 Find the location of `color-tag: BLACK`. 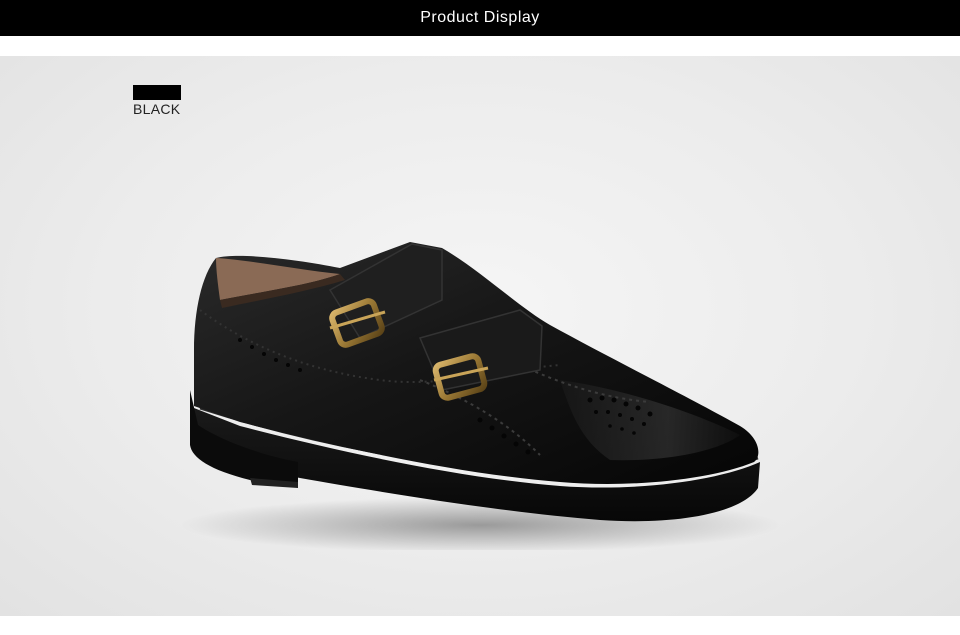

color-tag: BLACK is located at coordinates (157, 101).